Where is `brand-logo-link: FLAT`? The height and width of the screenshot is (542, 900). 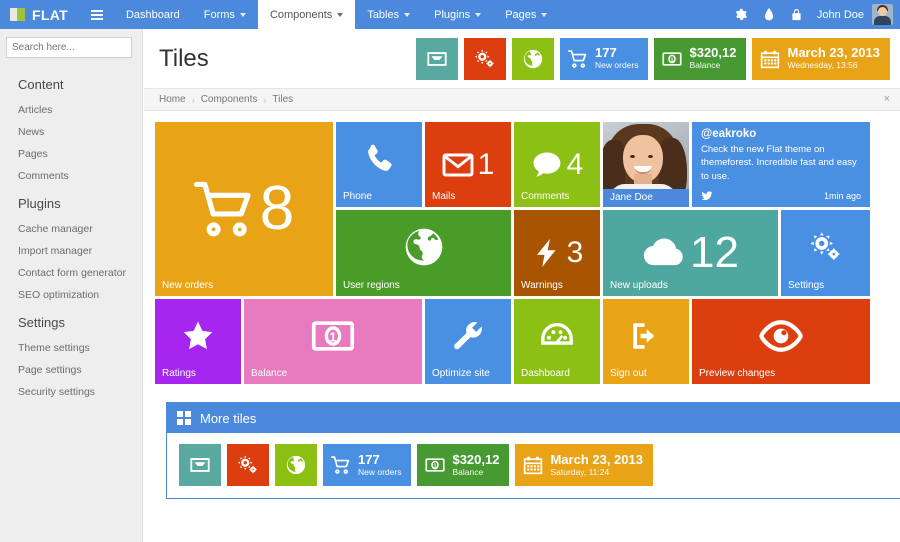 brand-logo-link: FLAT is located at coordinates (40, 14).